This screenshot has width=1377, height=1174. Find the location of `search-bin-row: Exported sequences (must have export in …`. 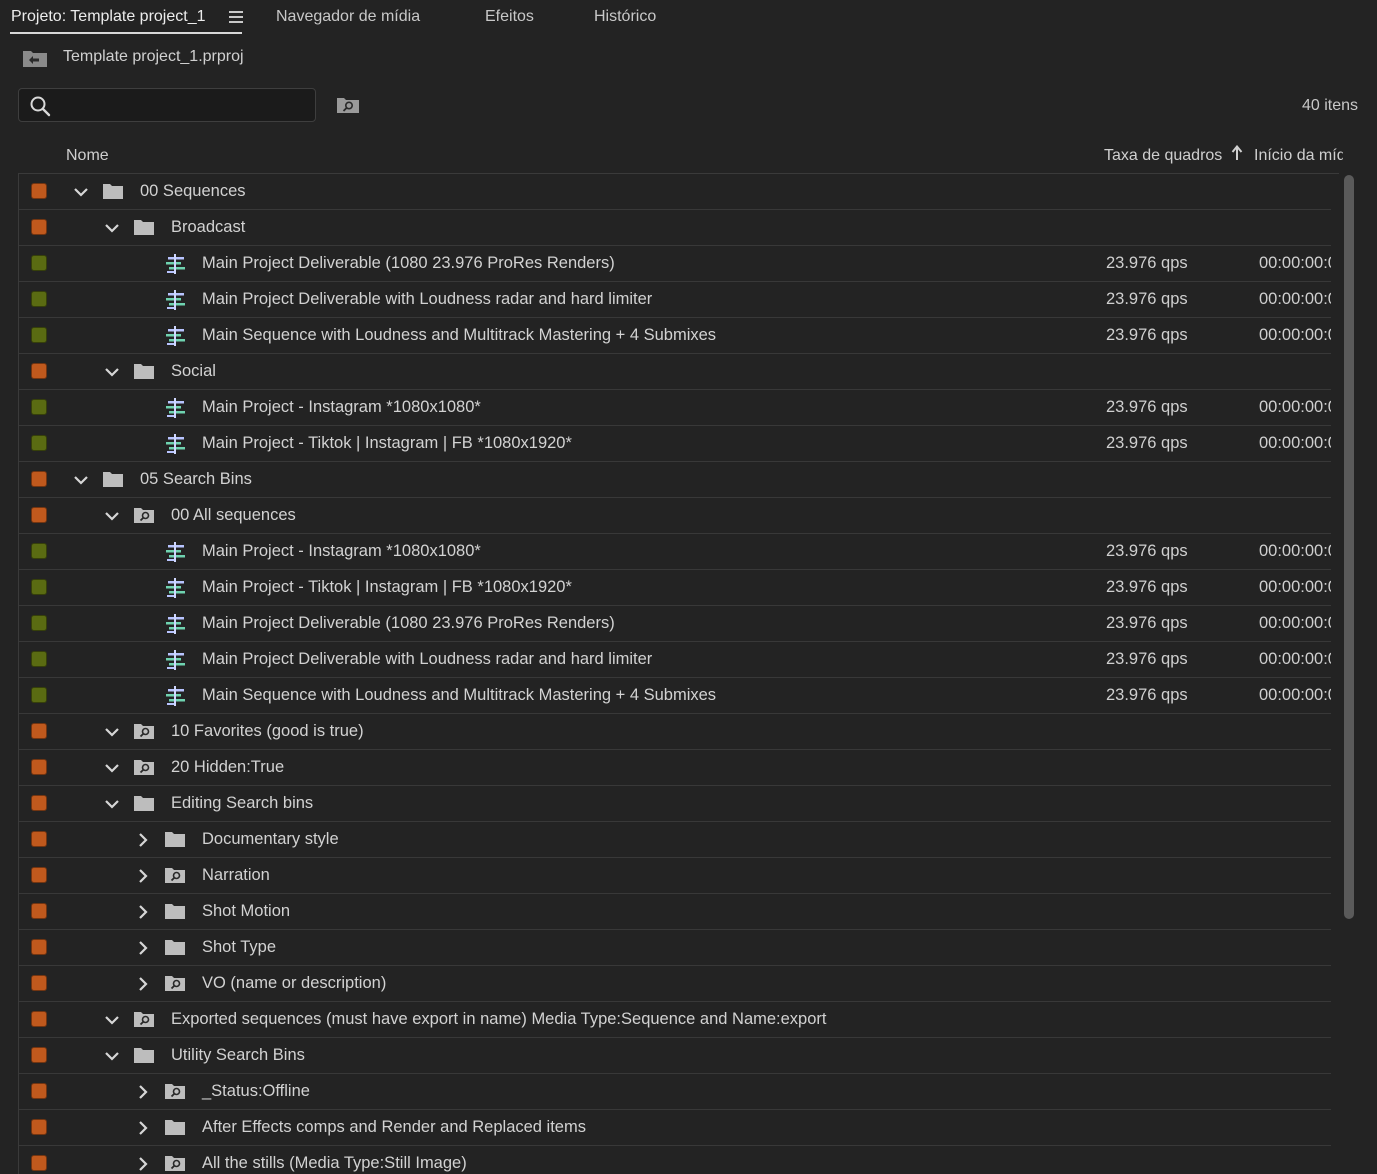

search-bin-row: Exported sequences (must have export in … is located at coordinates (675, 1020).